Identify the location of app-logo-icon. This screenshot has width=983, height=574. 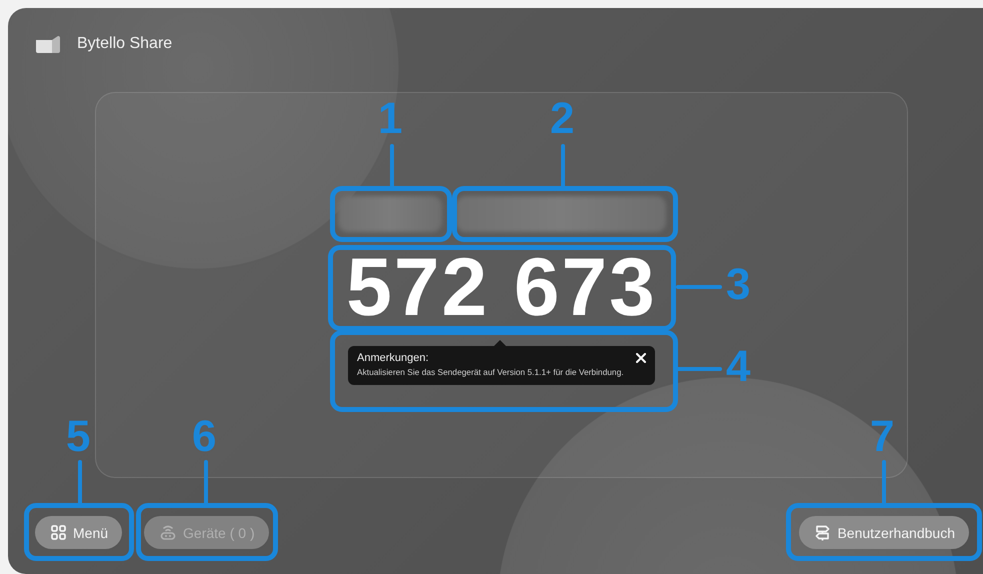
(48, 44).